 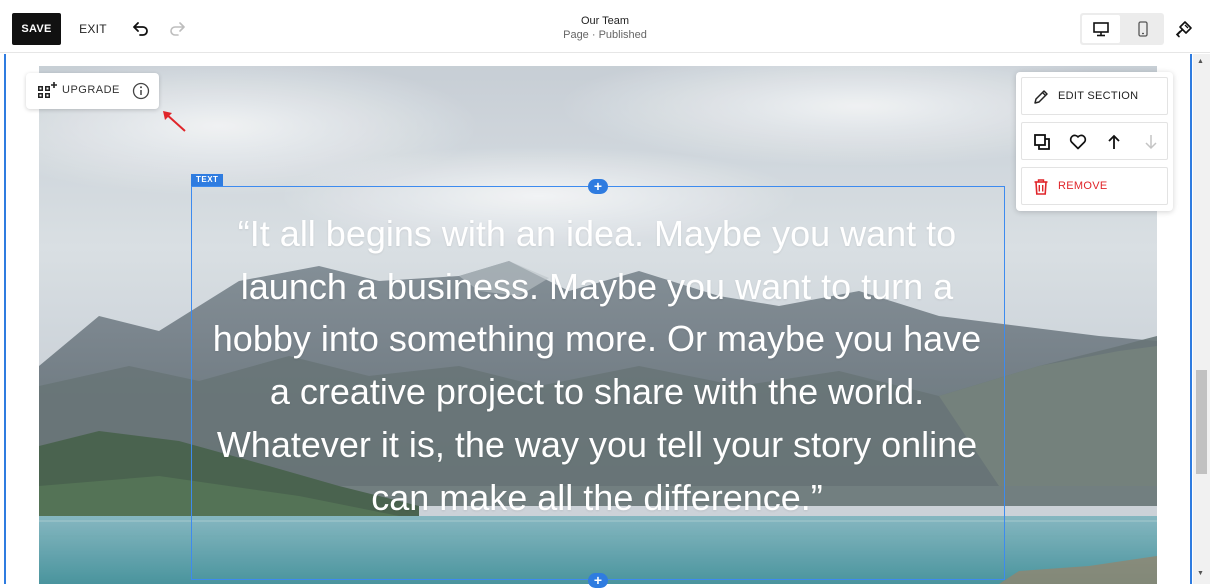 I want to click on section-right-guide, so click(x=1191, y=319).